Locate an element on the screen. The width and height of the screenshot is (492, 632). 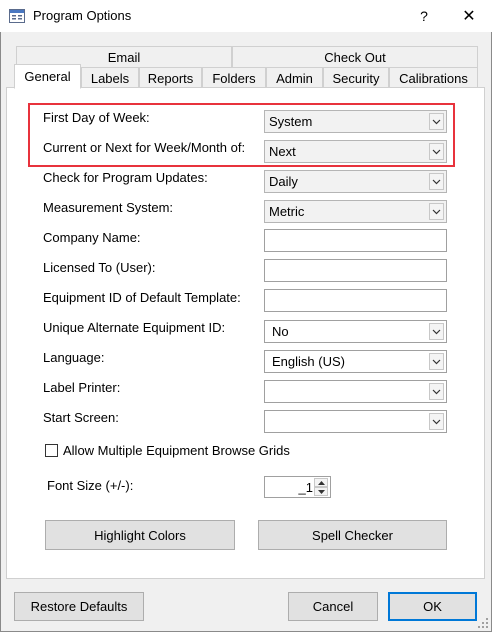
check-updates-select: Daily is located at coordinates (355, 181).